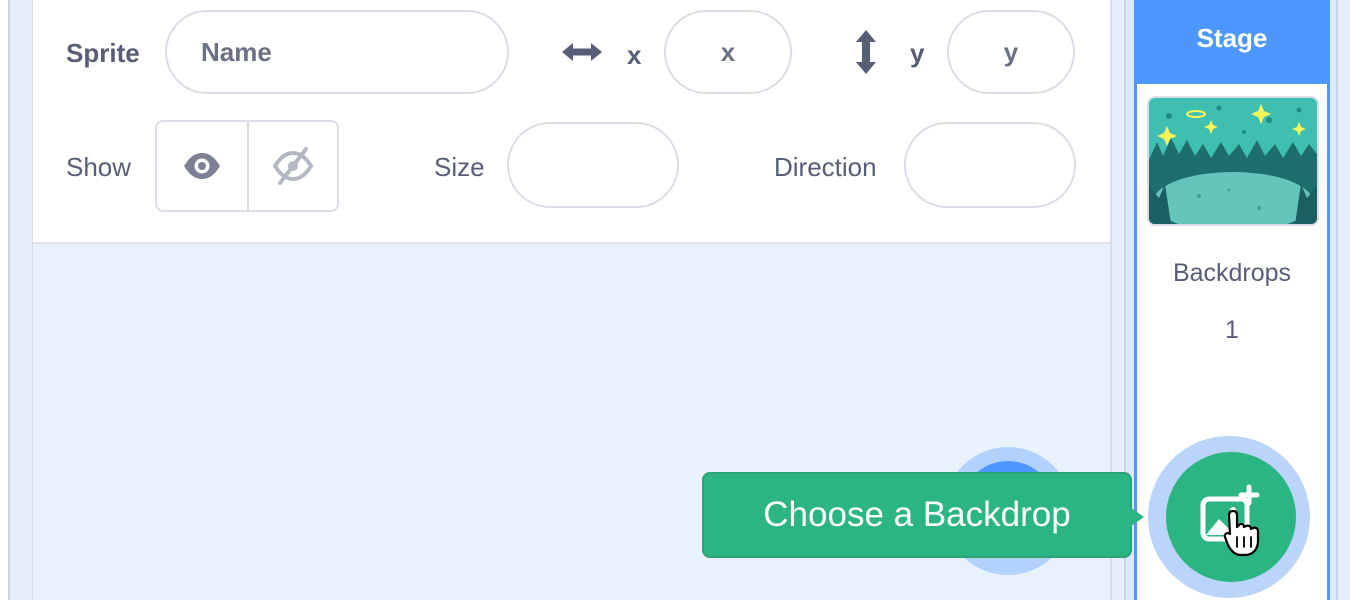 This screenshot has width=1350, height=600. I want to click on backdrops-label: Backdrops, so click(1232, 273).